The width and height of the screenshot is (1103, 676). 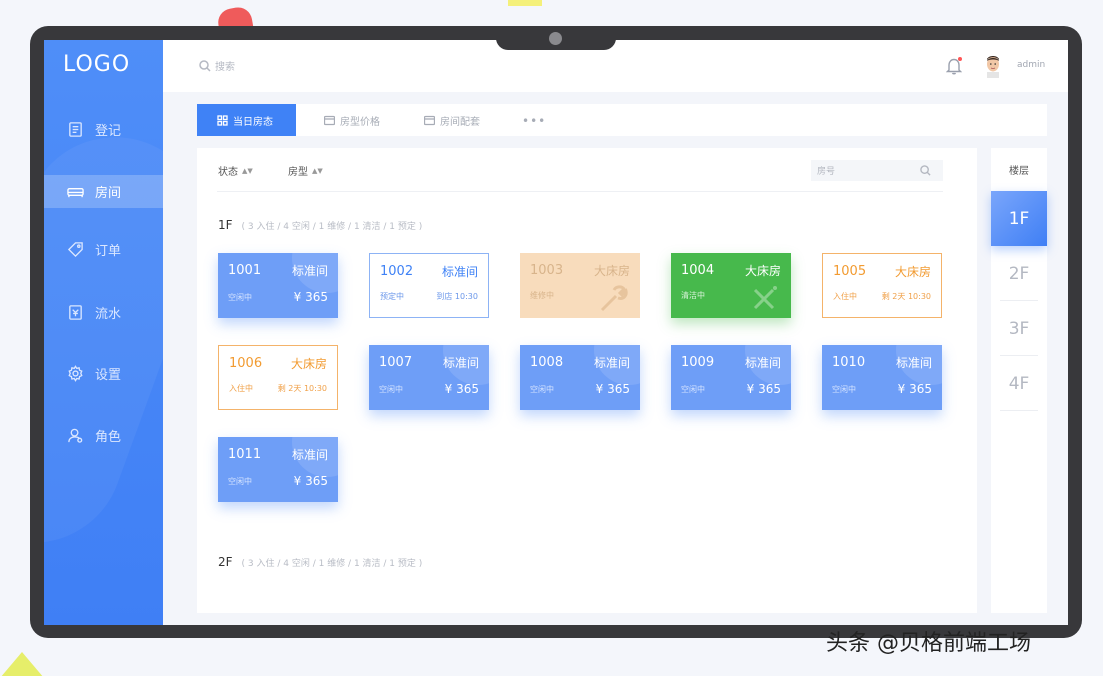 What do you see at coordinates (580, 377) in the screenshot?
I see `room-card-1008: 1008 标准间空闲中 ¥ 365` at bounding box center [580, 377].